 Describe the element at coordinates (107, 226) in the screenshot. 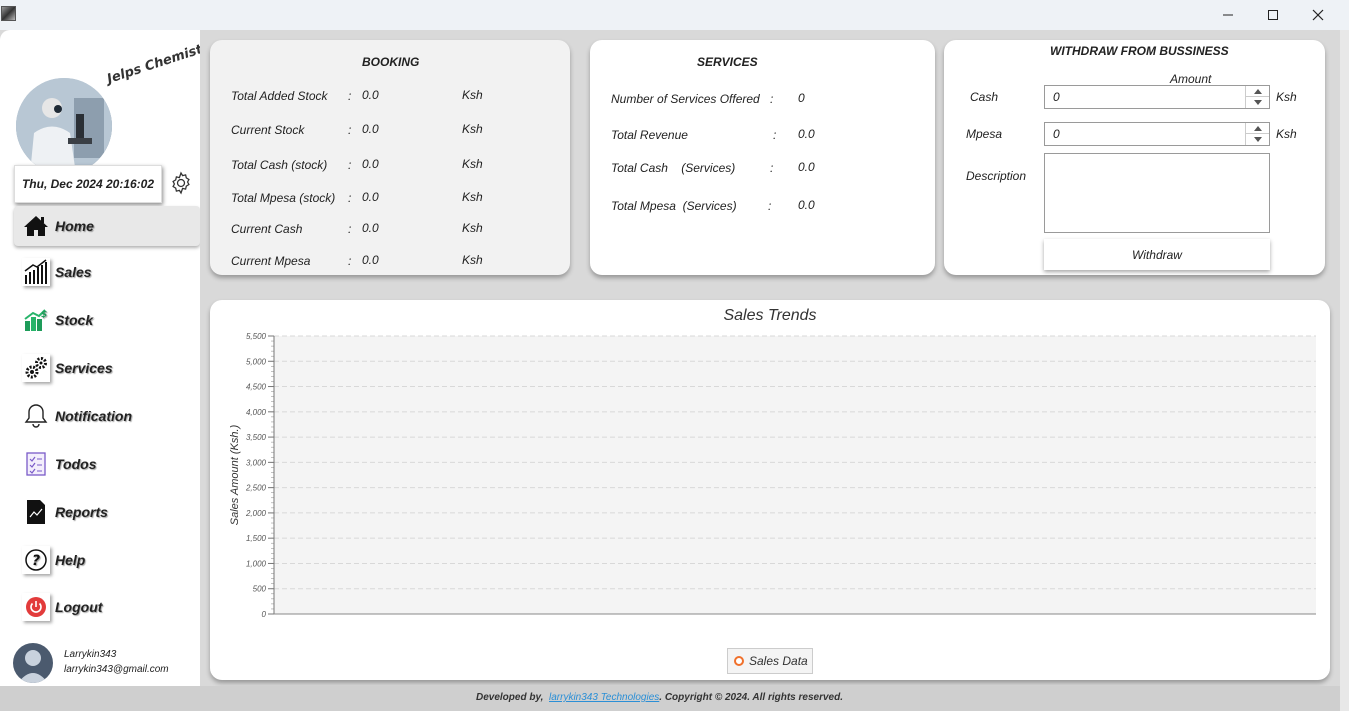

I see `sidebar-item-home: Home` at that location.